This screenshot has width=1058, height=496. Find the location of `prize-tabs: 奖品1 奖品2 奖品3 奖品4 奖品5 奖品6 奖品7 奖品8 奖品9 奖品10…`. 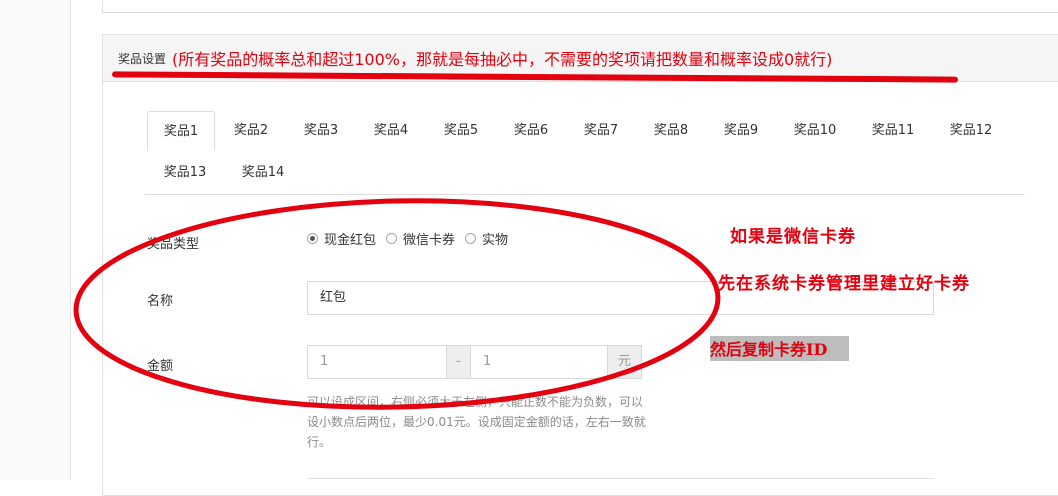

prize-tabs: 奖品1 奖品2 奖品3 奖品4 奖品5 奖品6 奖品7 奖品8 奖品9 奖品10… is located at coordinates (585, 153).